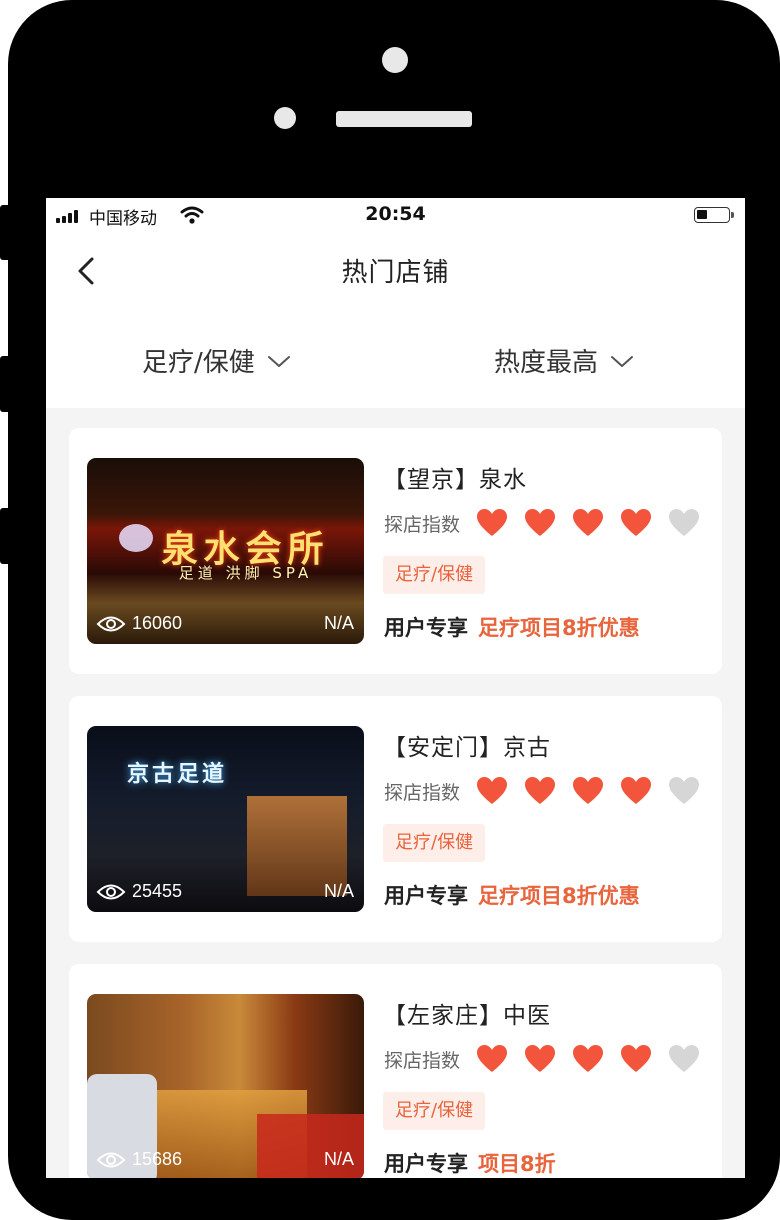 This screenshot has height=1220, width=780. I want to click on view-count: 25455, so click(139, 891).